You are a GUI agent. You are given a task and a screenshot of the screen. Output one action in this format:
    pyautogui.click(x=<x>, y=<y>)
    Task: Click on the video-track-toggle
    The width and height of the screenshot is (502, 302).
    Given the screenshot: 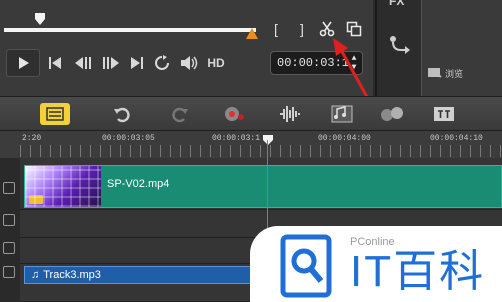 What is the action you would take?
    pyautogui.click(x=9, y=188)
    